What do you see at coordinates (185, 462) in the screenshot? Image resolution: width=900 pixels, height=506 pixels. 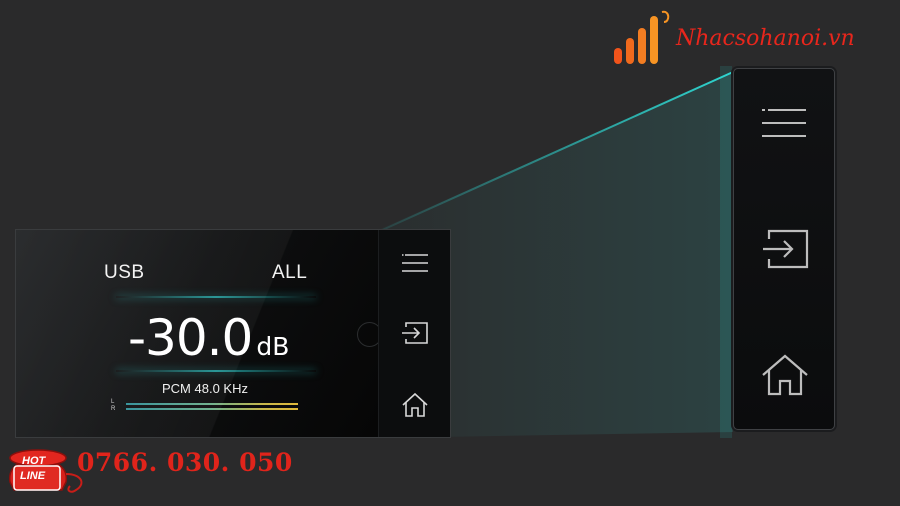 I see `hotline-number: 0766. 030. 050` at bounding box center [185, 462].